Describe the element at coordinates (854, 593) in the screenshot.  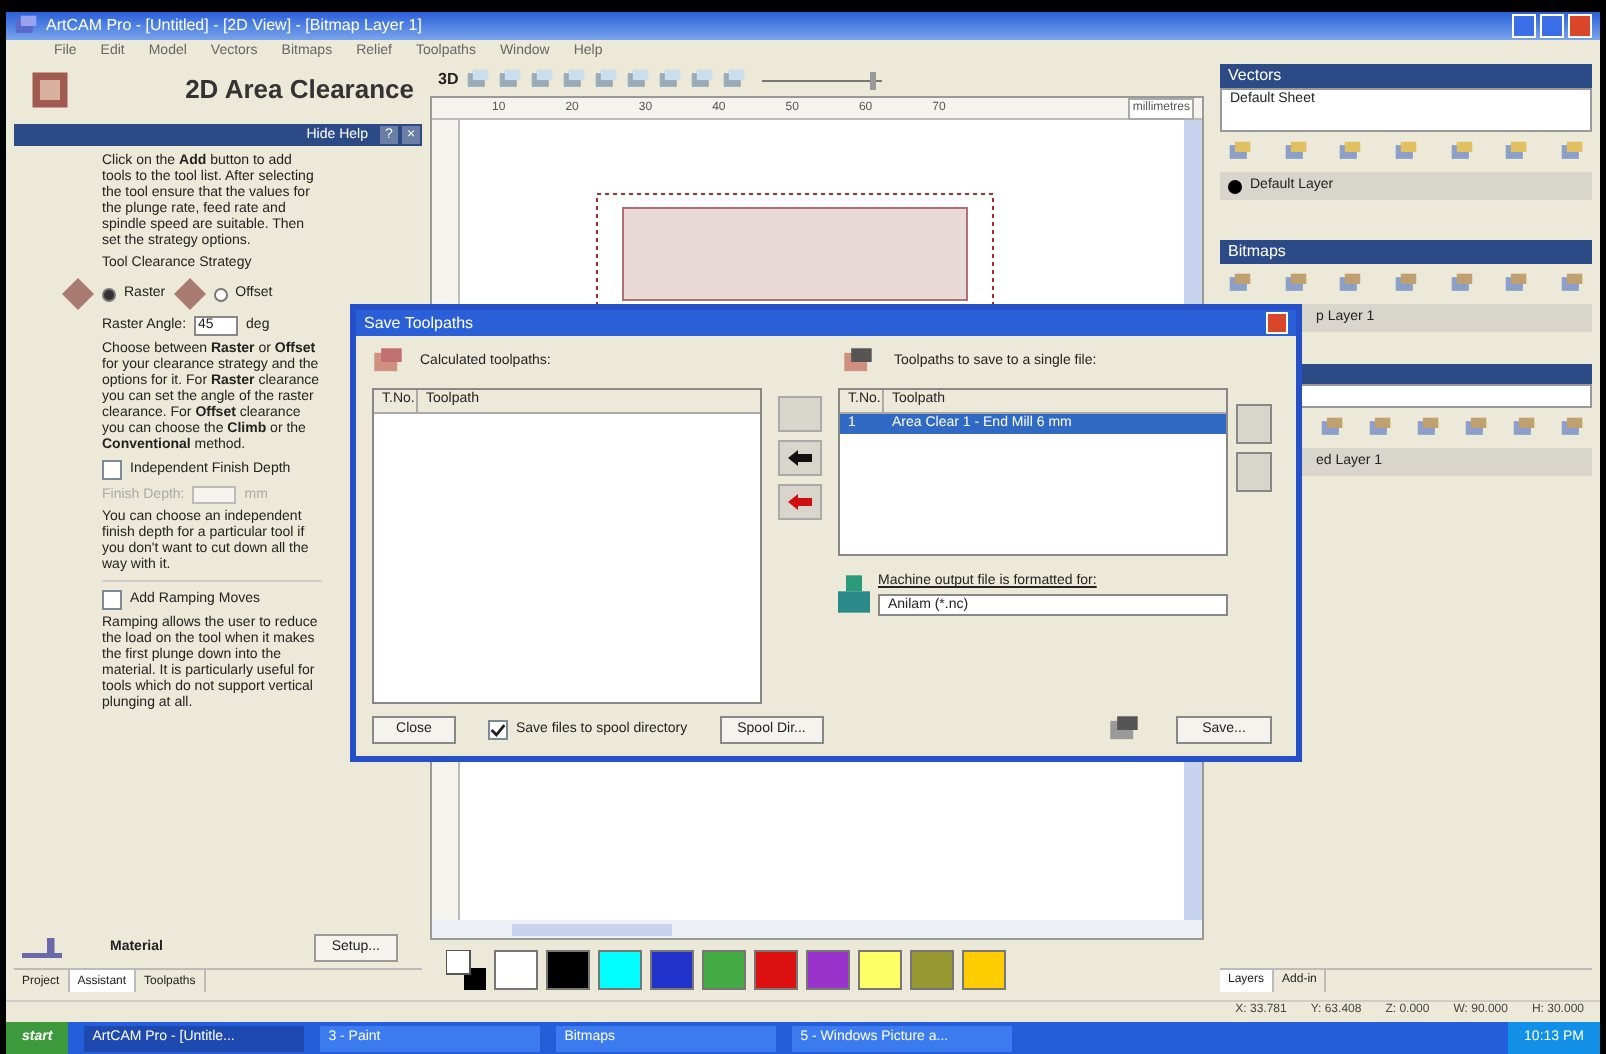
I see `machine-icon` at that location.